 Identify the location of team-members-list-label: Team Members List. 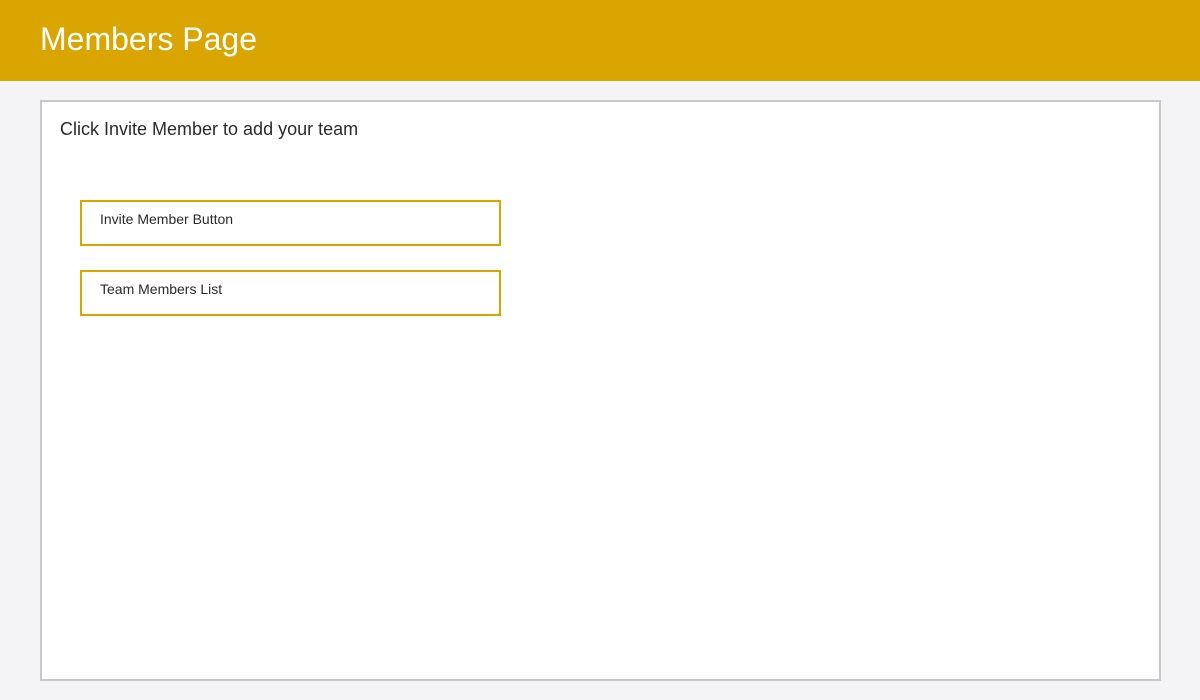
(161, 289).